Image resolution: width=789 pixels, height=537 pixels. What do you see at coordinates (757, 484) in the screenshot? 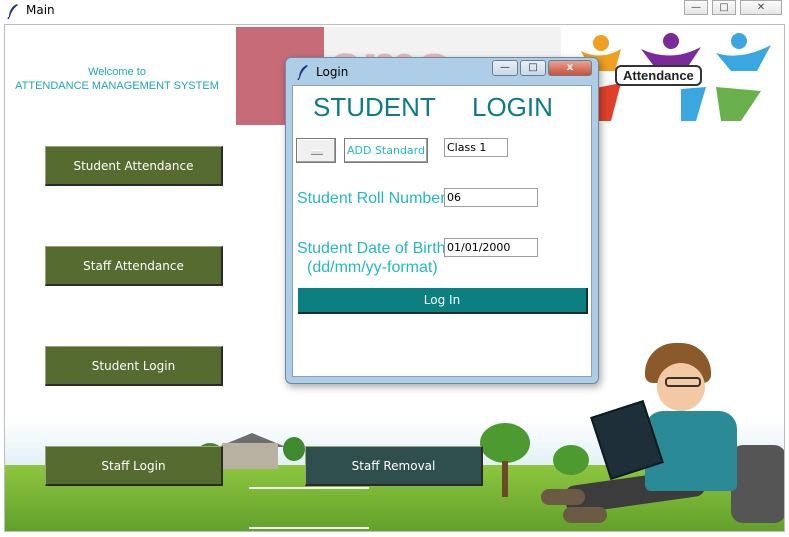
I see `backpack` at bounding box center [757, 484].